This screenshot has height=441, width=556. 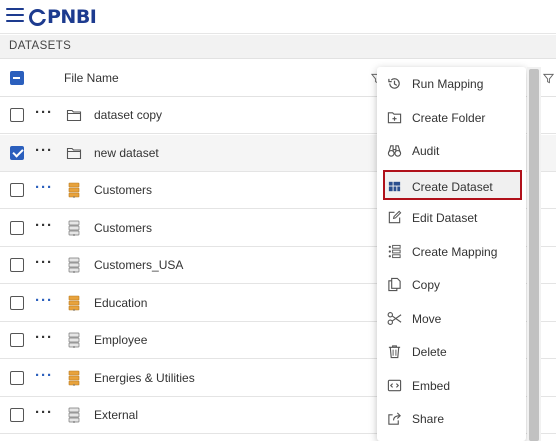 I want to click on row-file-name: External, so click(x=116, y=415).